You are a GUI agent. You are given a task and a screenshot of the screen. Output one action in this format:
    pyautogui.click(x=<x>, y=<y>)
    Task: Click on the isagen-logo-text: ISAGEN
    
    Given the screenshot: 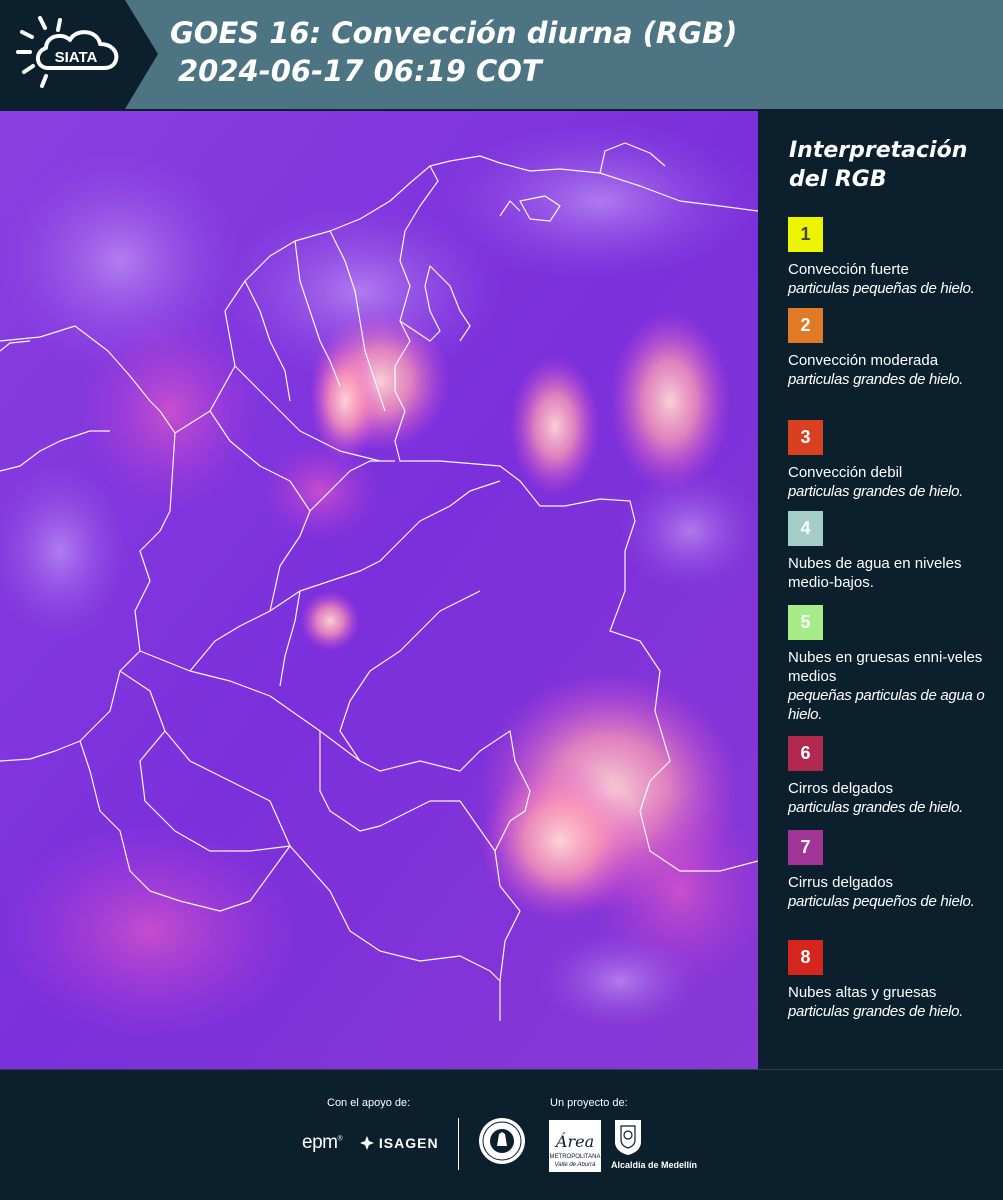 What is the action you would take?
    pyautogui.click(x=408, y=1143)
    